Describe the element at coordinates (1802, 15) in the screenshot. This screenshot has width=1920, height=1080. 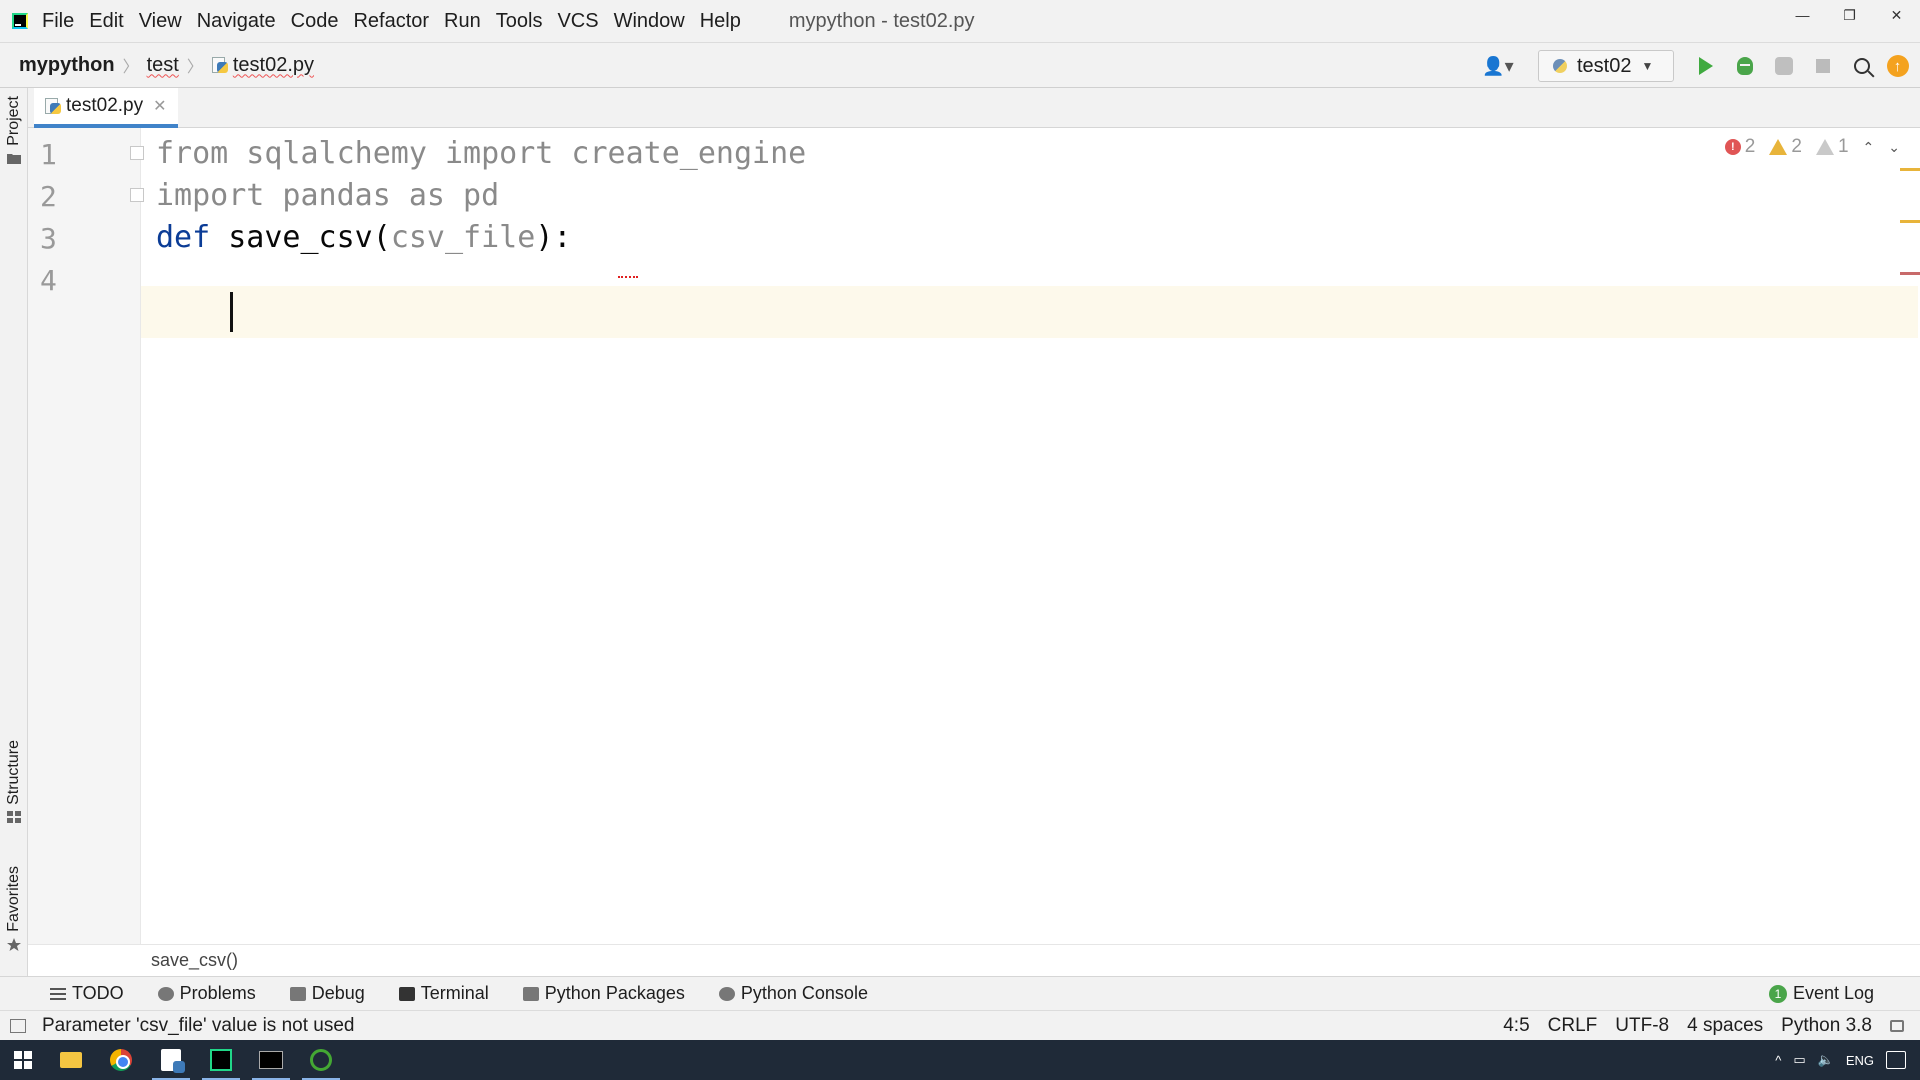
I see `minimize-button: —` at that location.